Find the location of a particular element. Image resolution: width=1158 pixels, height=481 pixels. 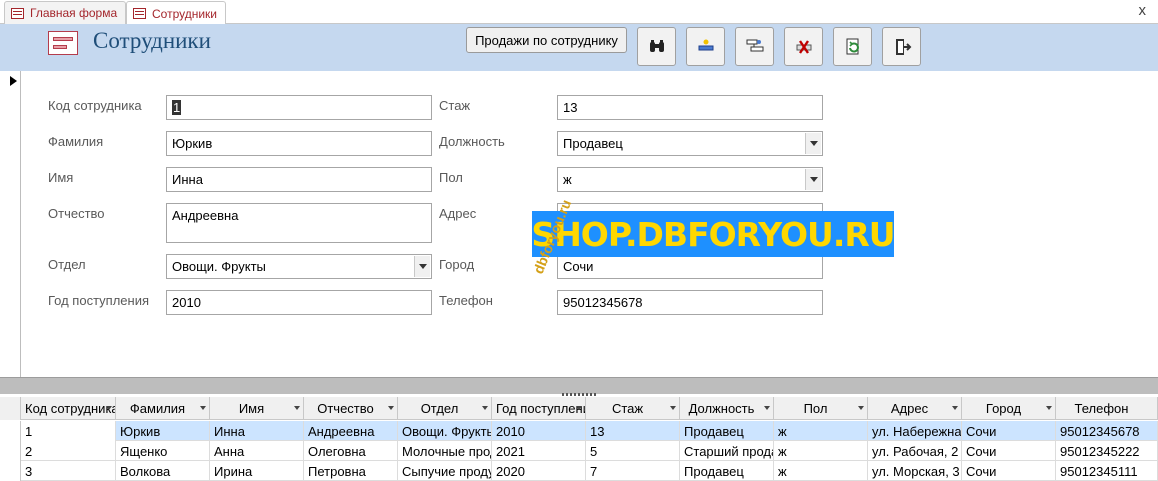

table-cell: Молочные продукты is located at coordinates (445, 451).